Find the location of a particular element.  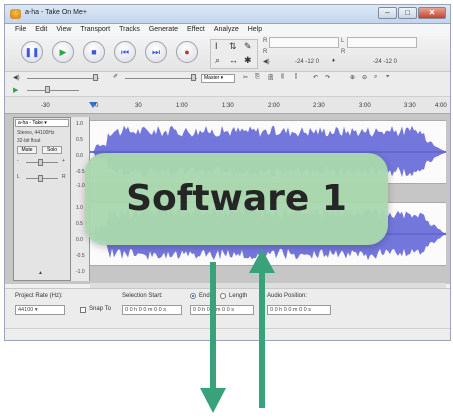

arrow-down-icon is located at coordinates (213, 400).